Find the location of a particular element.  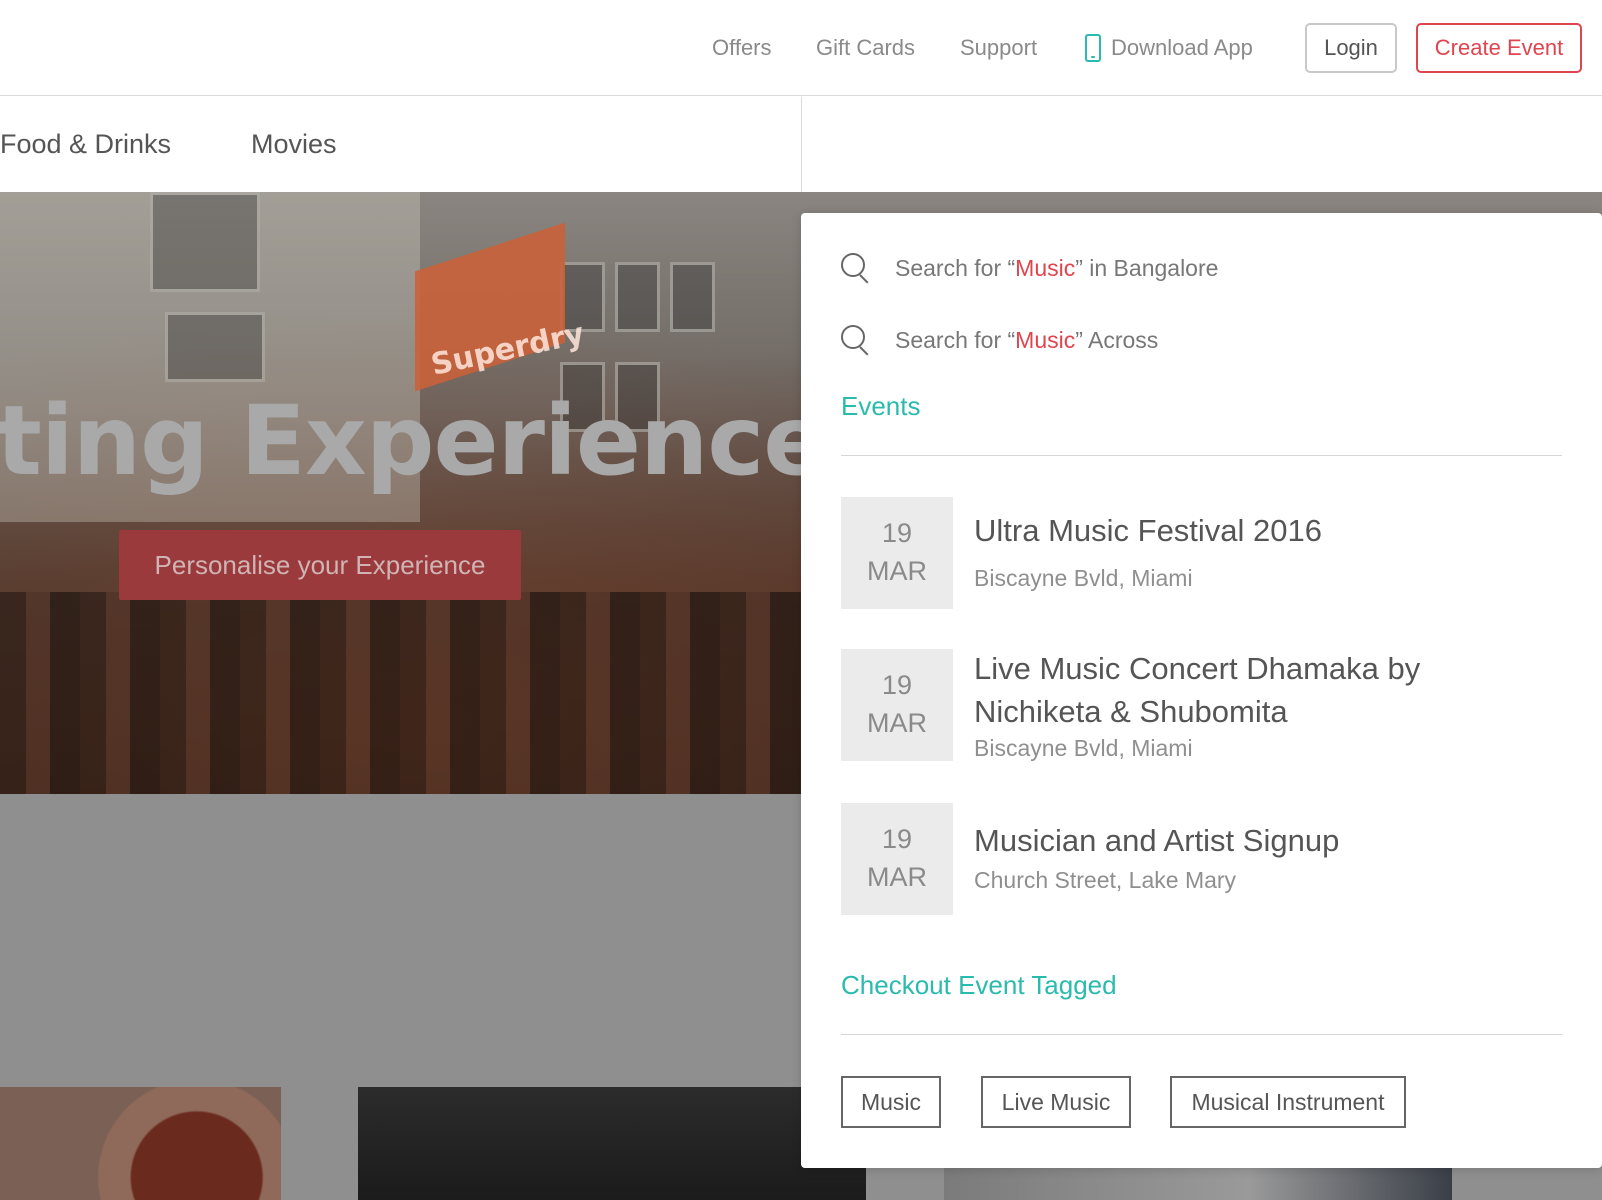

tag-live-music: Live Music is located at coordinates (1056, 1102).